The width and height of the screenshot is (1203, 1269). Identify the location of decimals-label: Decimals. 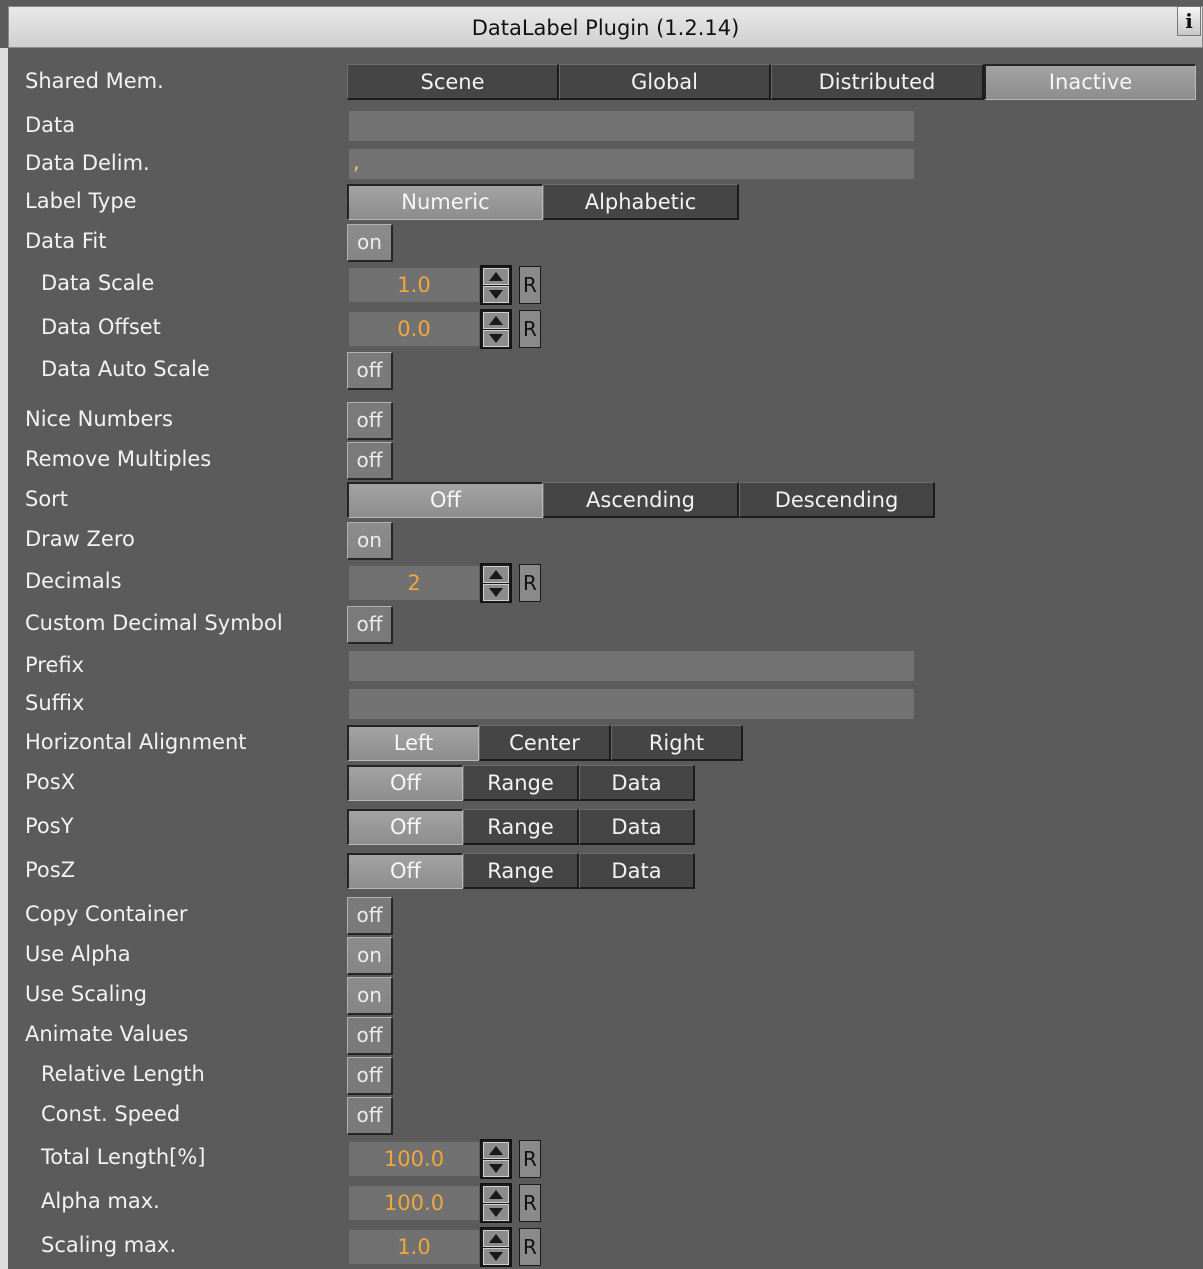
(73, 581).